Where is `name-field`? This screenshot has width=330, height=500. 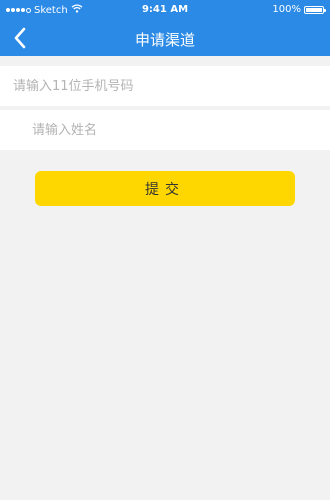
name-field is located at coordinates (165, 130).